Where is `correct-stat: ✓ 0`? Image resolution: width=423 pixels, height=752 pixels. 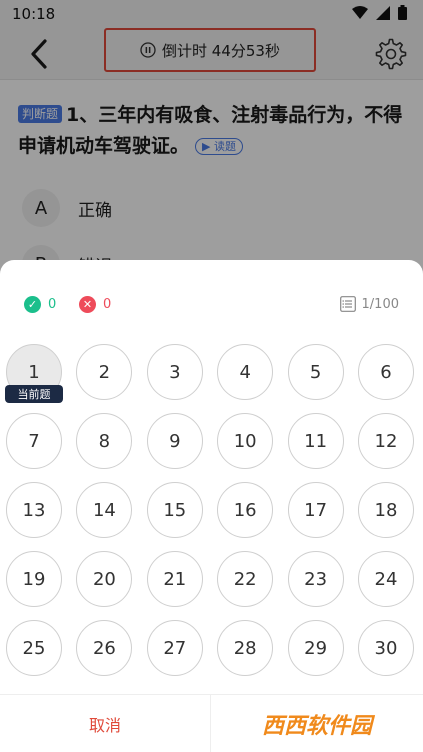 correct-stat: ✓ 0 is located at coordinates (40, 304).